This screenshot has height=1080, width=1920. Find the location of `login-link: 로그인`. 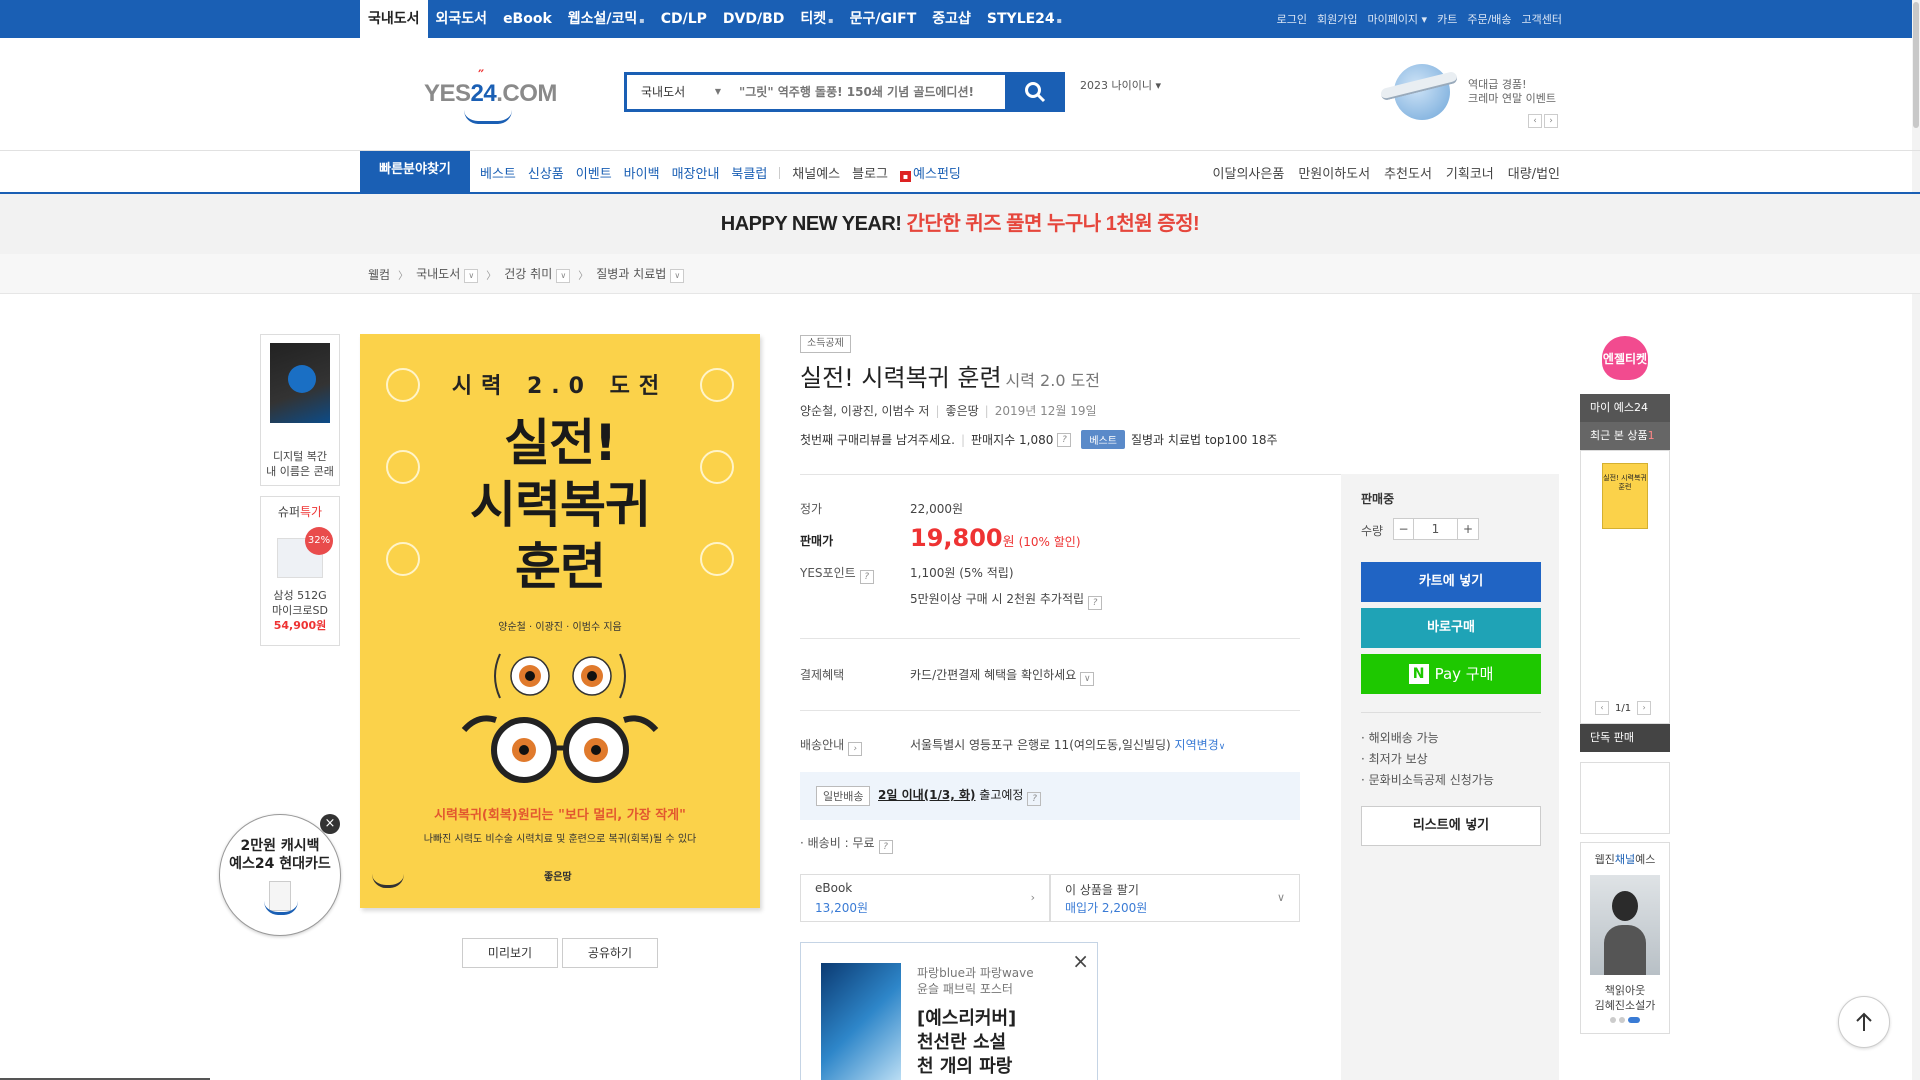

login-link: 로그인 is located at coordinates (1292, 19).